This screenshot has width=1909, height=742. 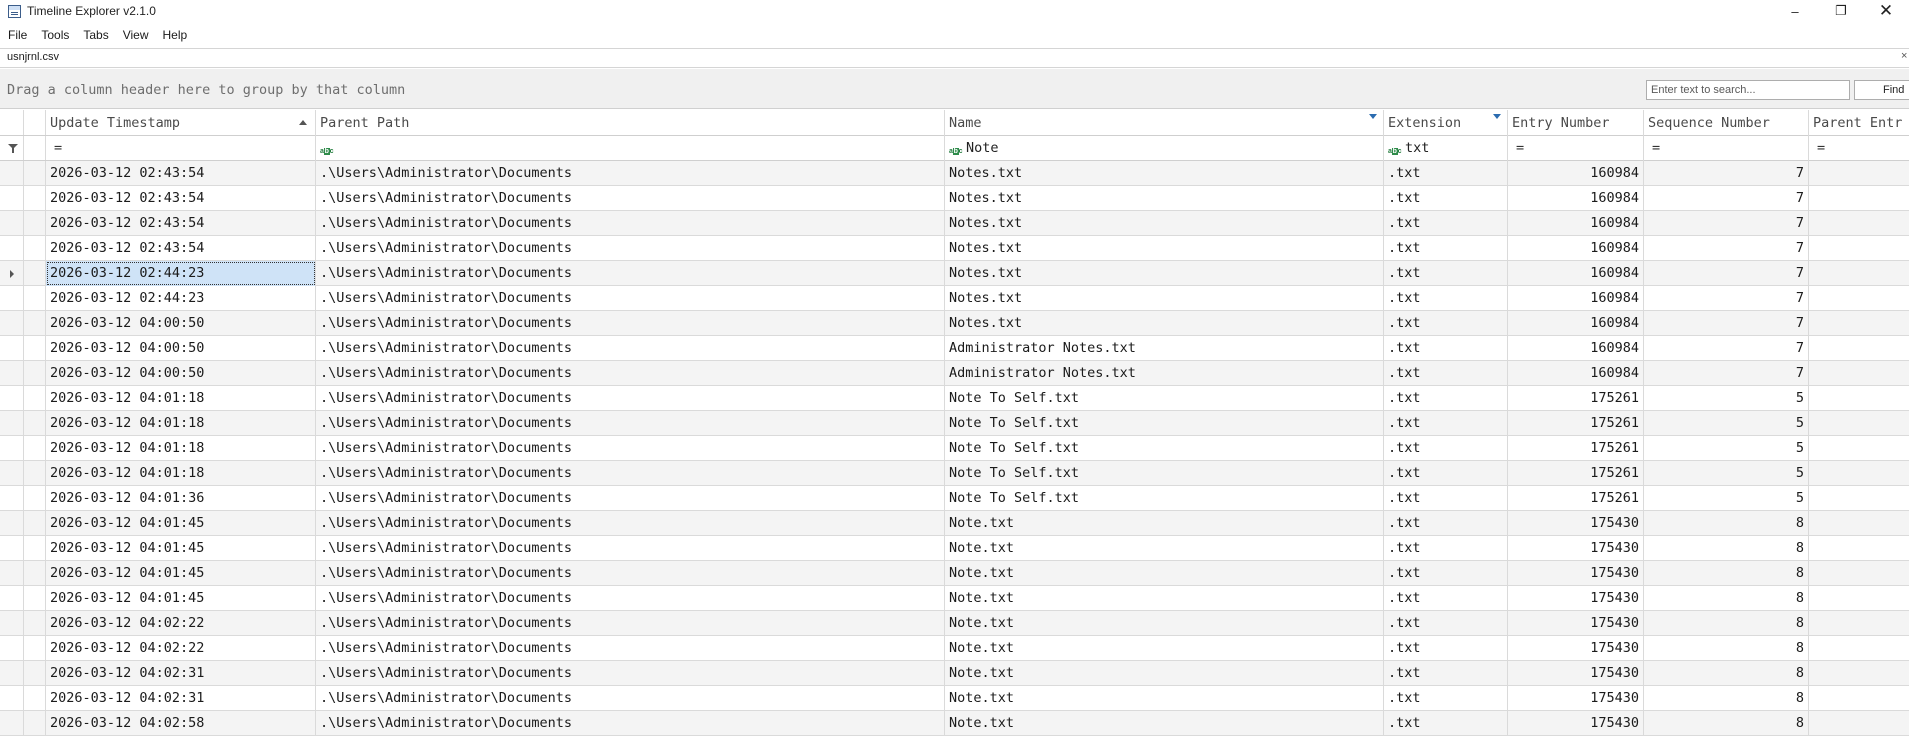 What do you see at coordinates (1576, 148) in the screenshot?
I see `filter-cell-entry-number: =` at bounding box center [1576, 148].